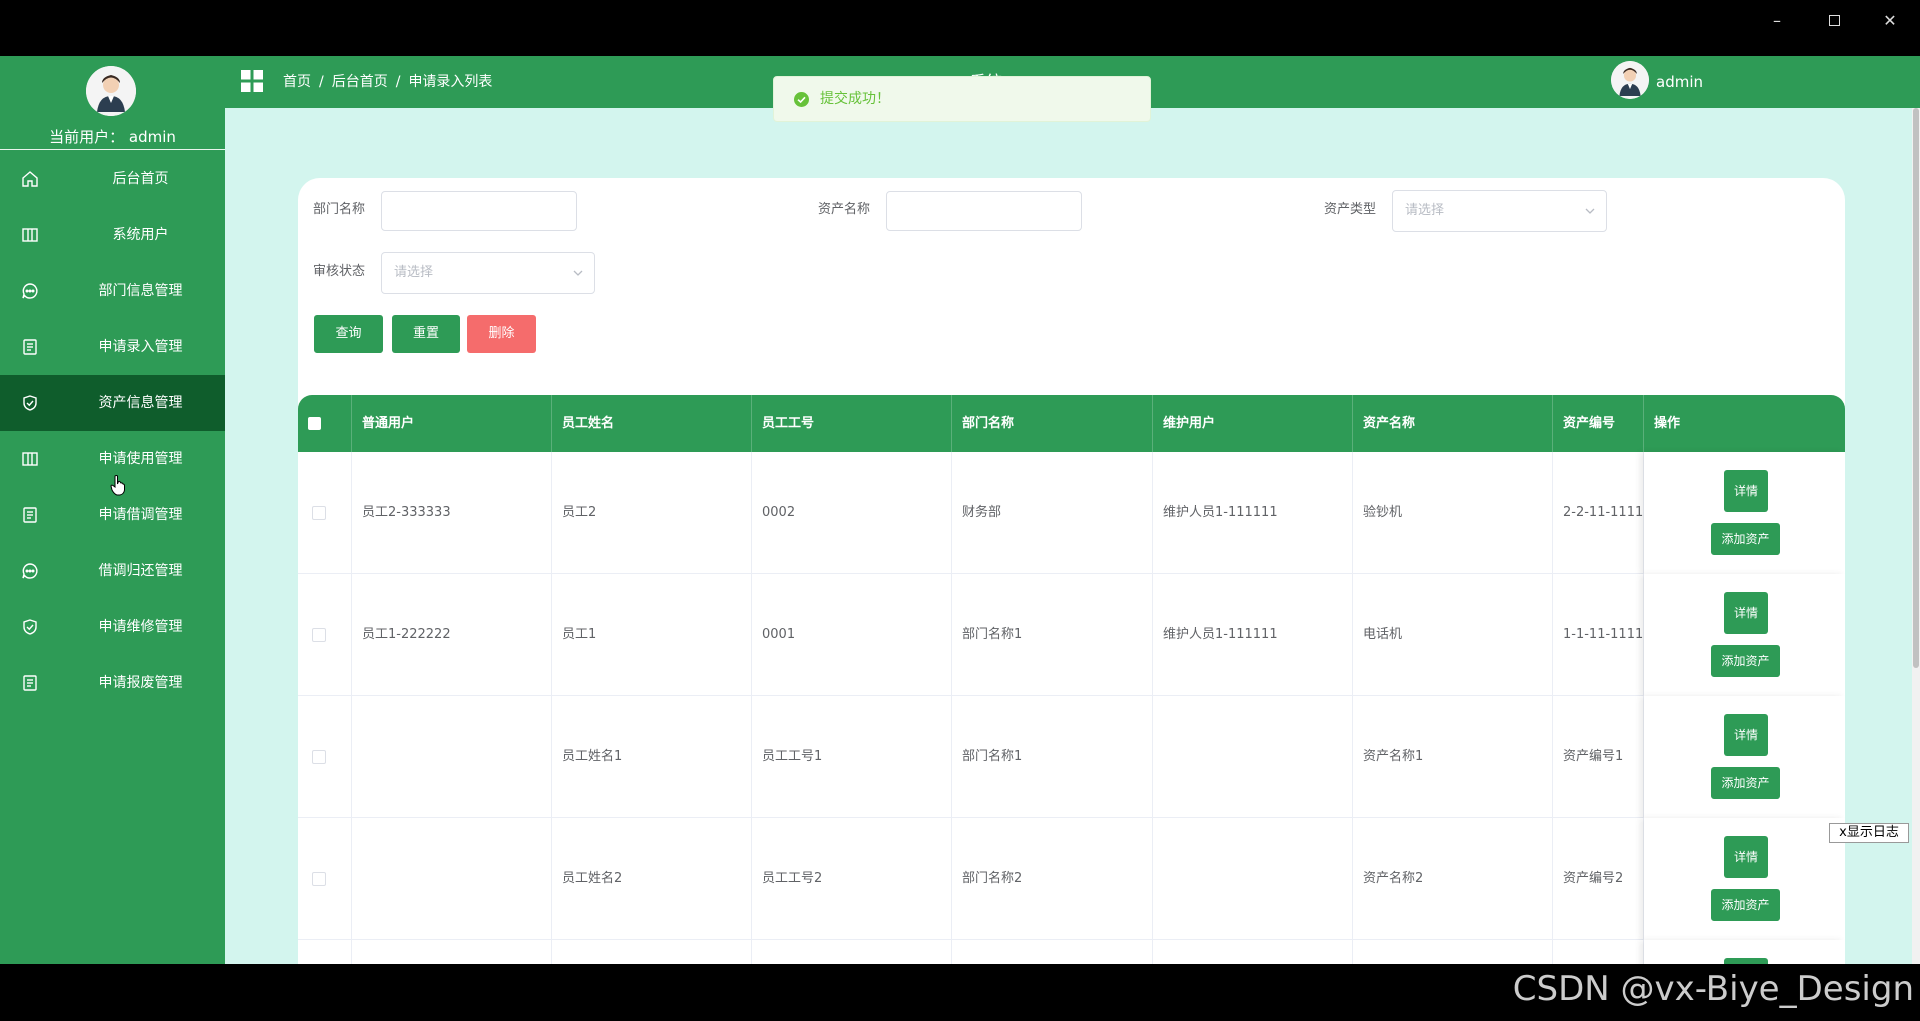 Image resolution: width=1920 pixels, height=1021 pixels. What do you see at coordinates (1052, 513) in the screenshot?
I see `cell-department: 财务部` at bounding box center [1052, 513].